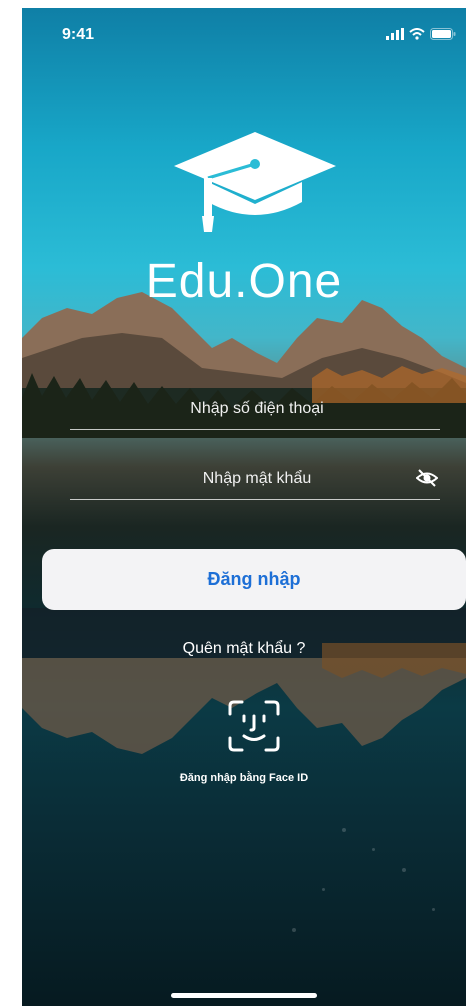 This screenshot has width=466, height=1006. Describe the element at coordinates (244, 778) in the screenshot. I see `faceid-label: Đăng nhập bằng Face ID` at that location.